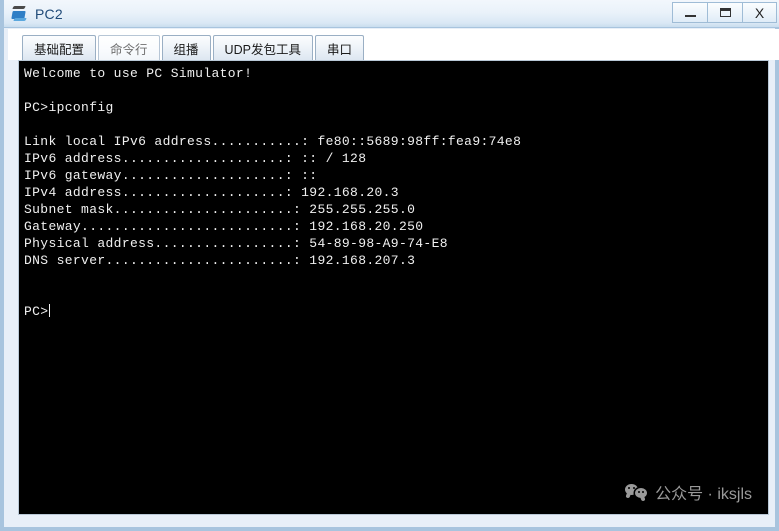 Image resolution: width=779 pixels, height=531 pixels. What do you see at coordinates (49, 13) in the screenshot?
I see `window-title: PC2` at bounding box center [49, 13].